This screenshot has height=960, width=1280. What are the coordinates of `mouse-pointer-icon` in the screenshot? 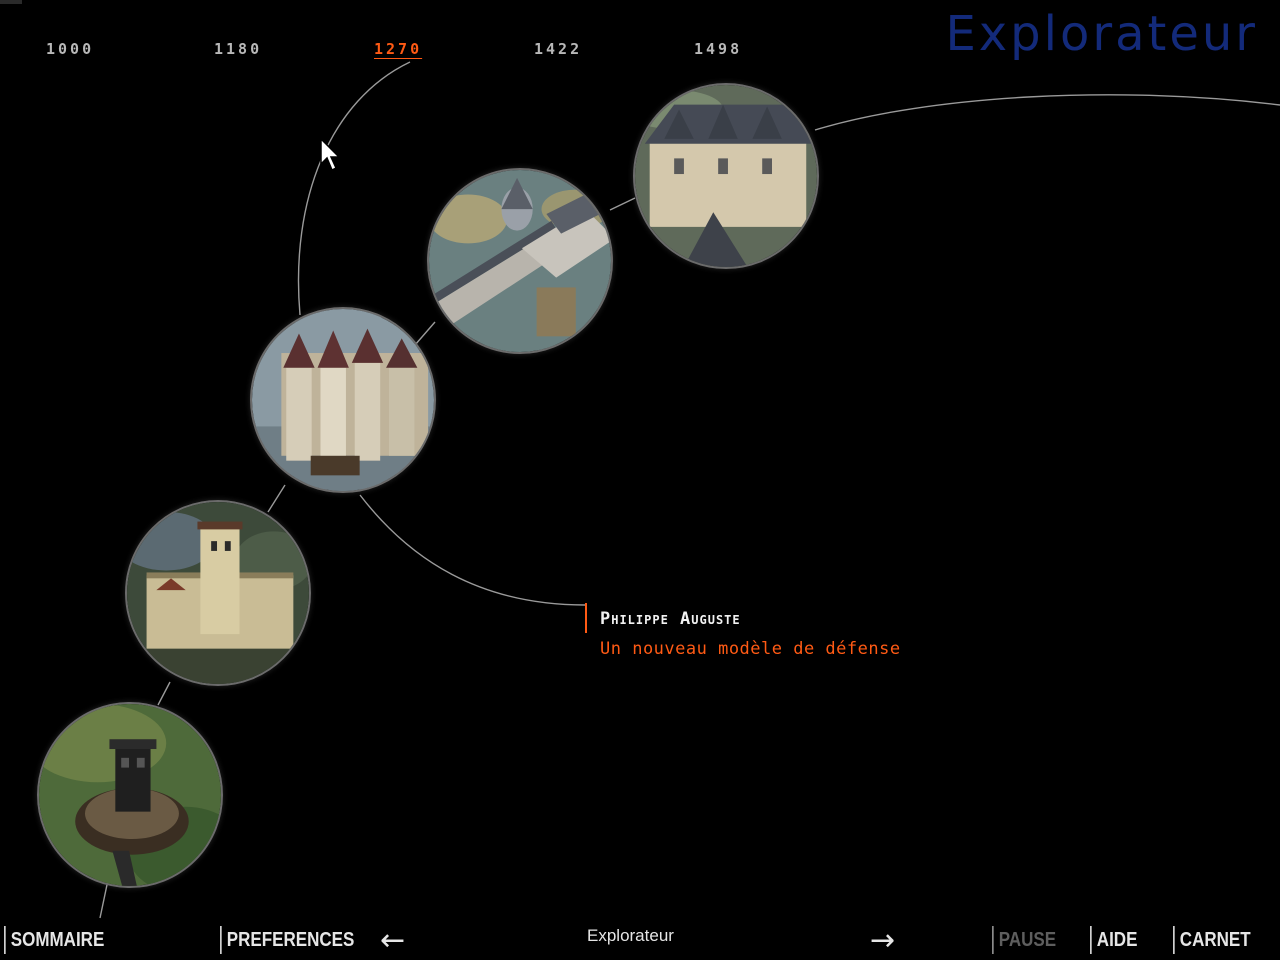 It's located at (330, 155).